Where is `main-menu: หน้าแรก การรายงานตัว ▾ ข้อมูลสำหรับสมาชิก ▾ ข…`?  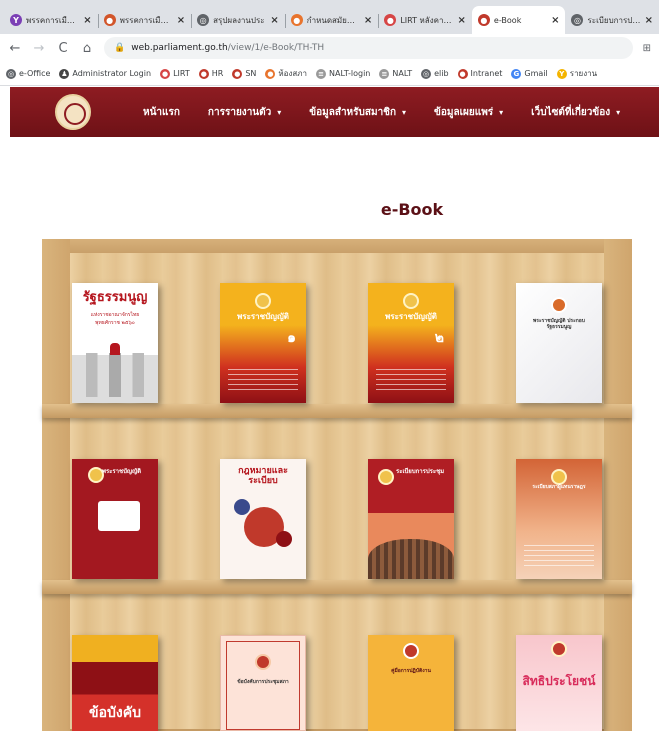 main-menu: หน้าแรก การรายงานตัว ▾ ข้อมูลสำหรับสมาชิก ▾ ข… is located at coordinates (381, 112).